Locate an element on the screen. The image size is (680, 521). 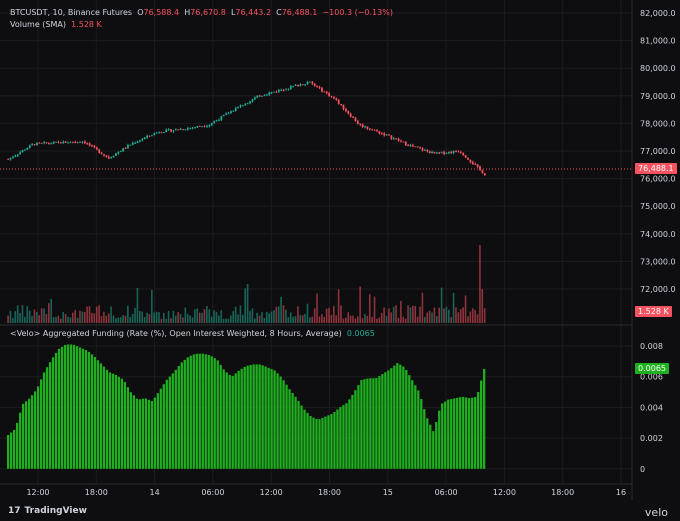
symbol-label: BTCUSDT, 10, Binance Futures is located at coordinates (71, 12).